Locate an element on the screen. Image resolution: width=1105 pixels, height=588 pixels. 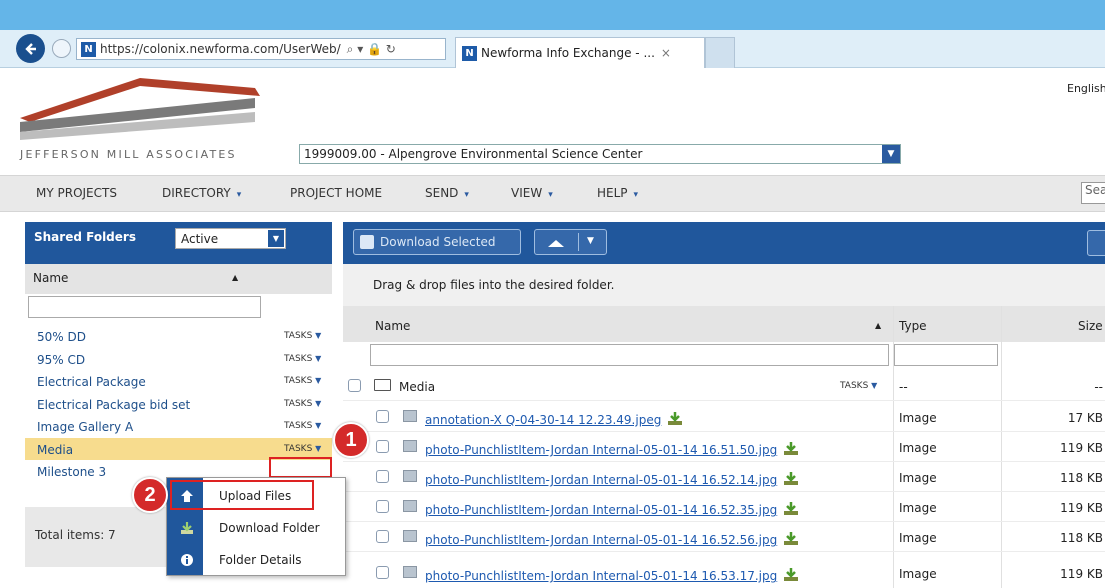
col-type: Type is located at coordinates (913, 326).